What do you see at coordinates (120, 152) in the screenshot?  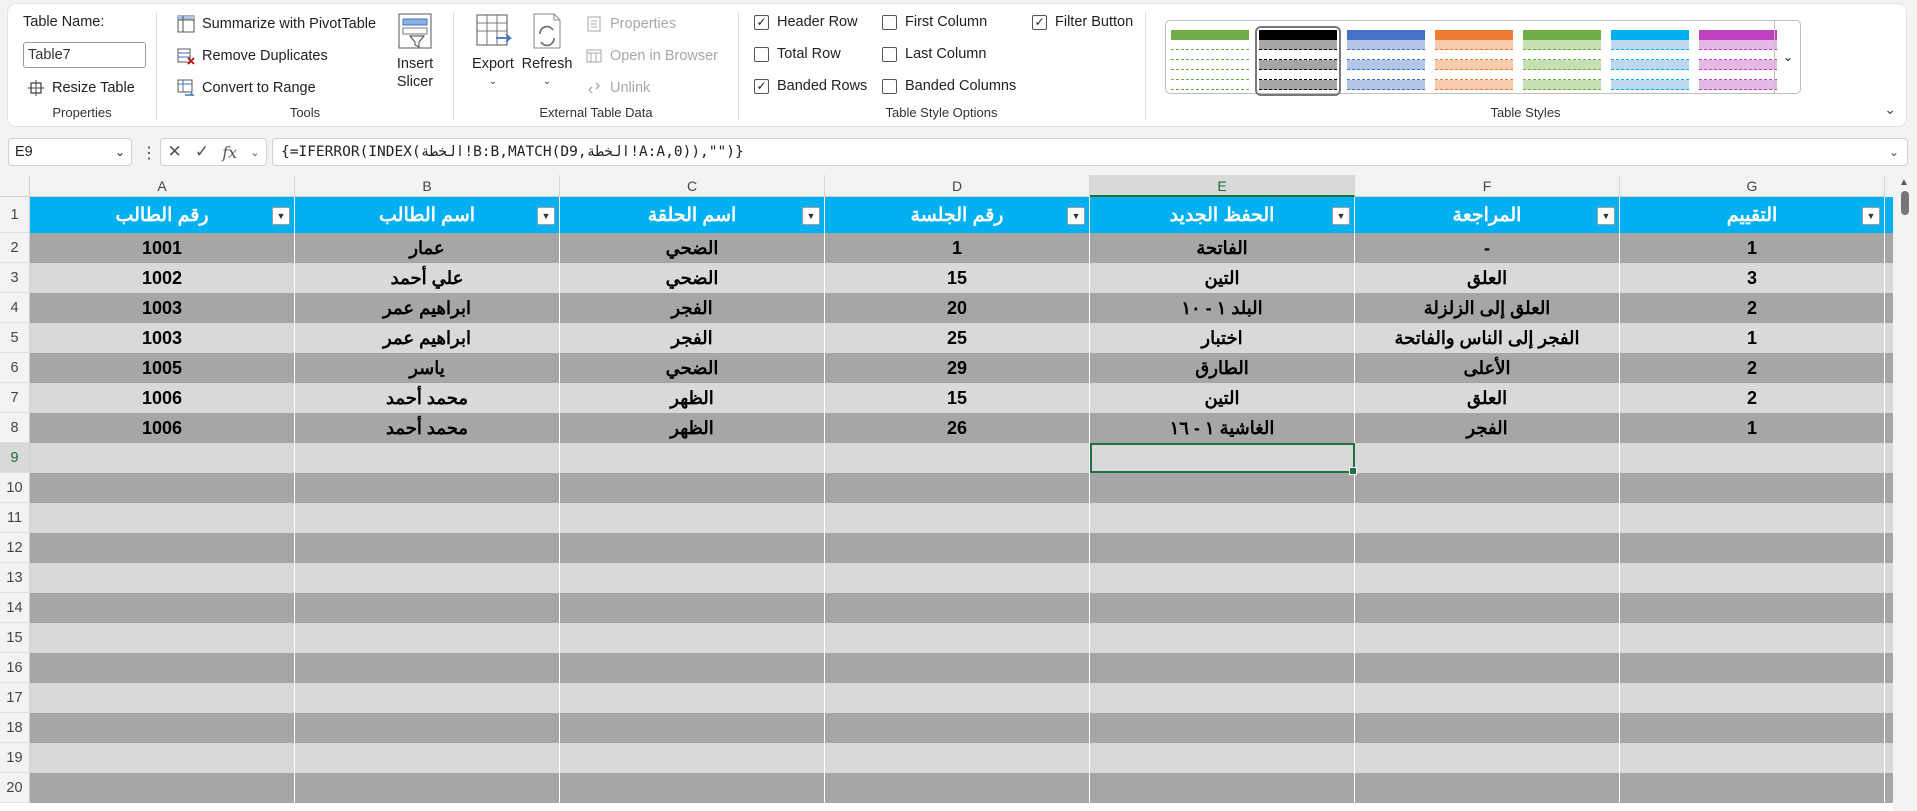 I see `chevron-down-icon: ⌄` at bounding box center [120, 152].